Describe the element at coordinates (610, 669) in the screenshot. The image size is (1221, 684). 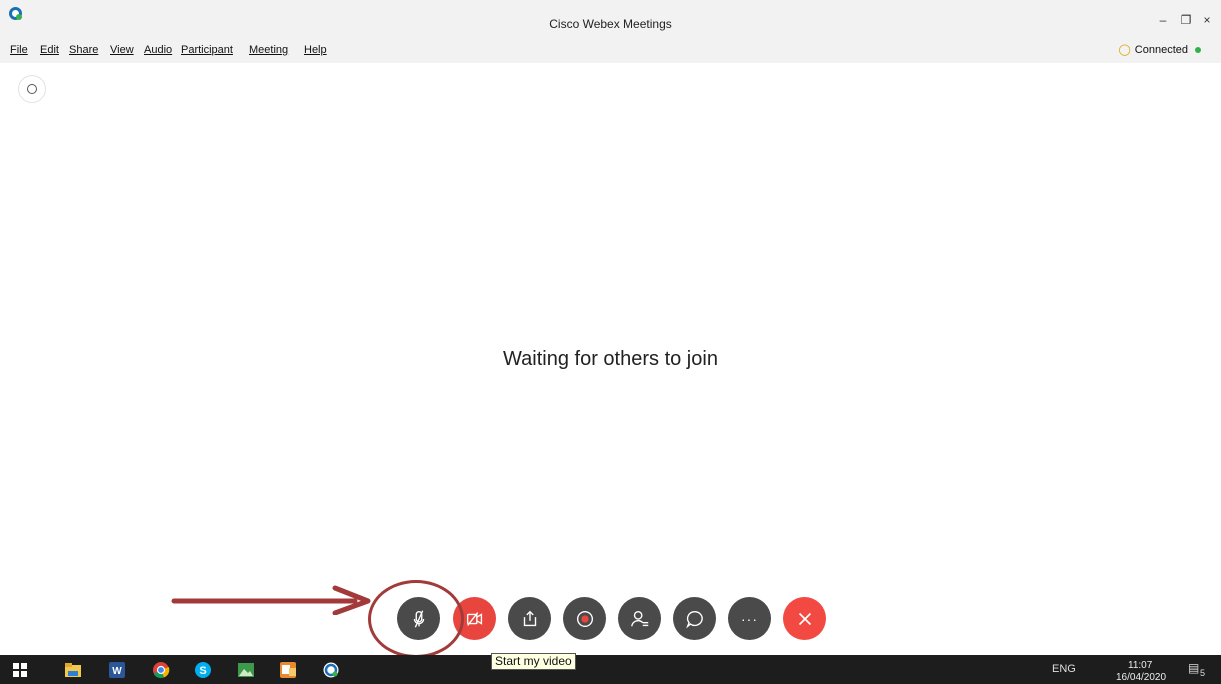
I see `windows-taskbar: W S ENG 11:07 16/04/2020 ▤ 5` at that location.